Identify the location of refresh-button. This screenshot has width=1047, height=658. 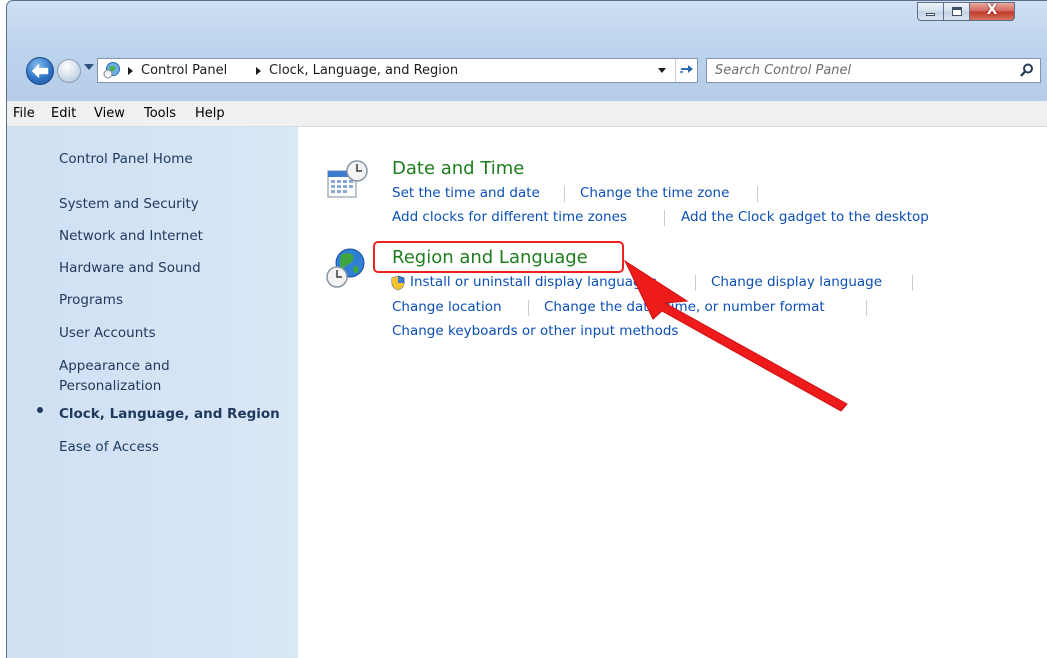
(686, 70).